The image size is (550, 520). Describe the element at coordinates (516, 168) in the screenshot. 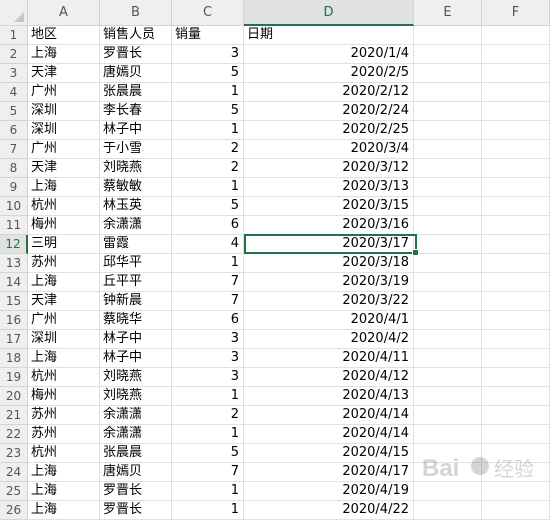

I see `cell-f8` at that location.